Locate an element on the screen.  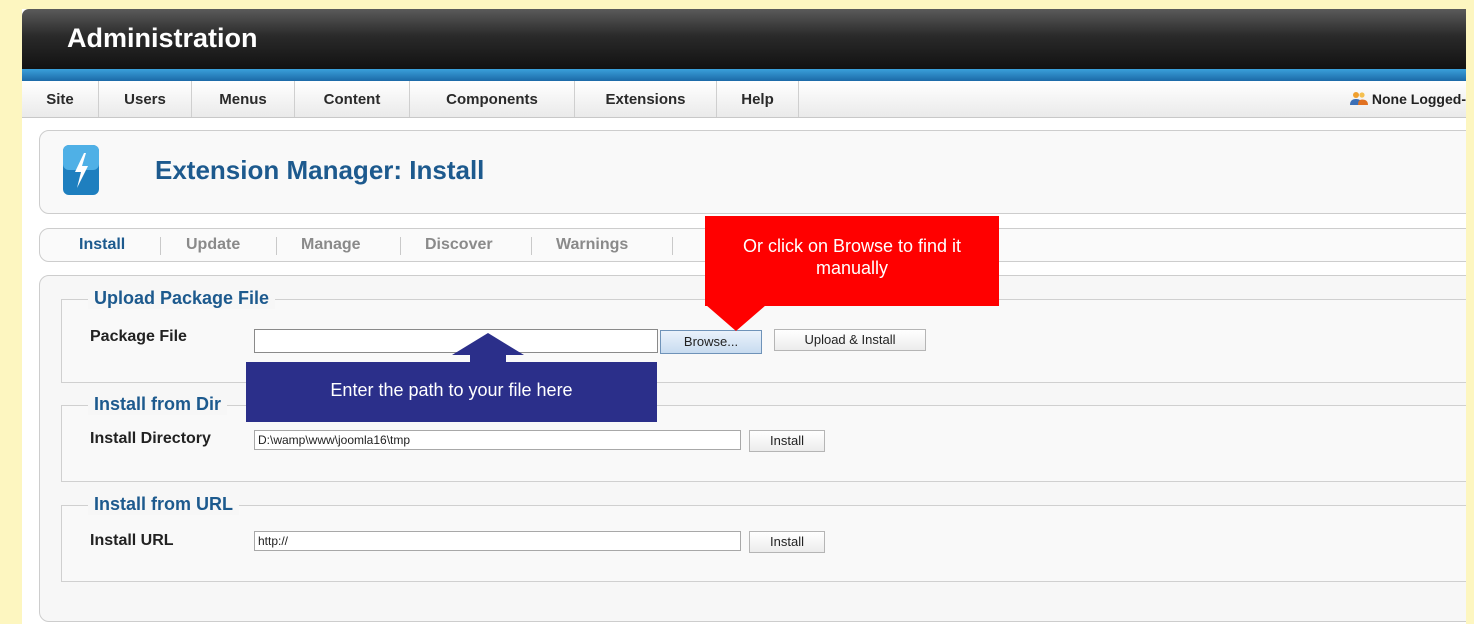
install-url-fieldset: Install from URL Install URL Install is located at coordinates (763, 538).